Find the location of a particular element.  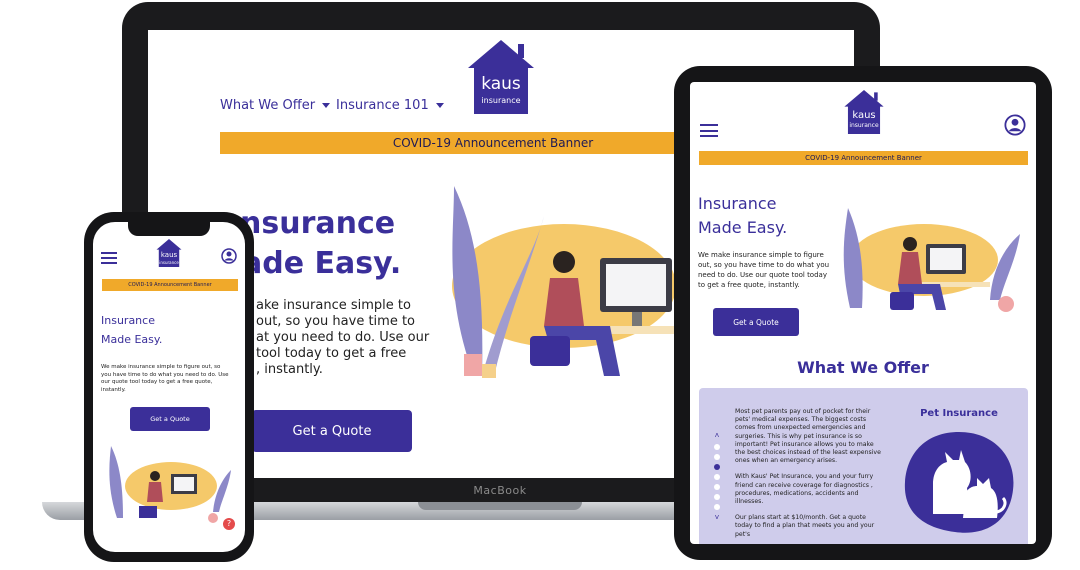

hero-title-line2: ade Easy. is located at coordinates (322, 263).